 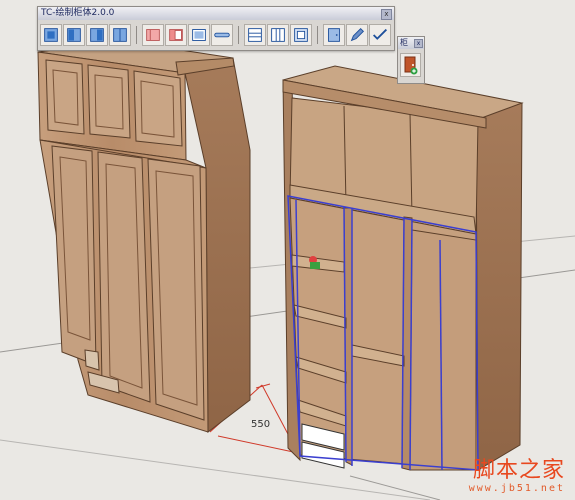 I want to click on watermark: 脚本之家 www.jb51.net, so click(x=516, y=476).